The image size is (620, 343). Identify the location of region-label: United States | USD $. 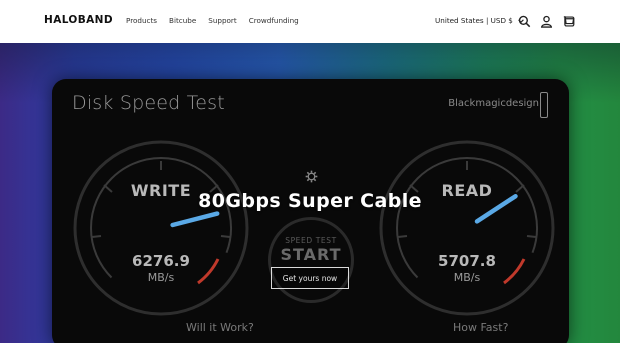
(474, 20).